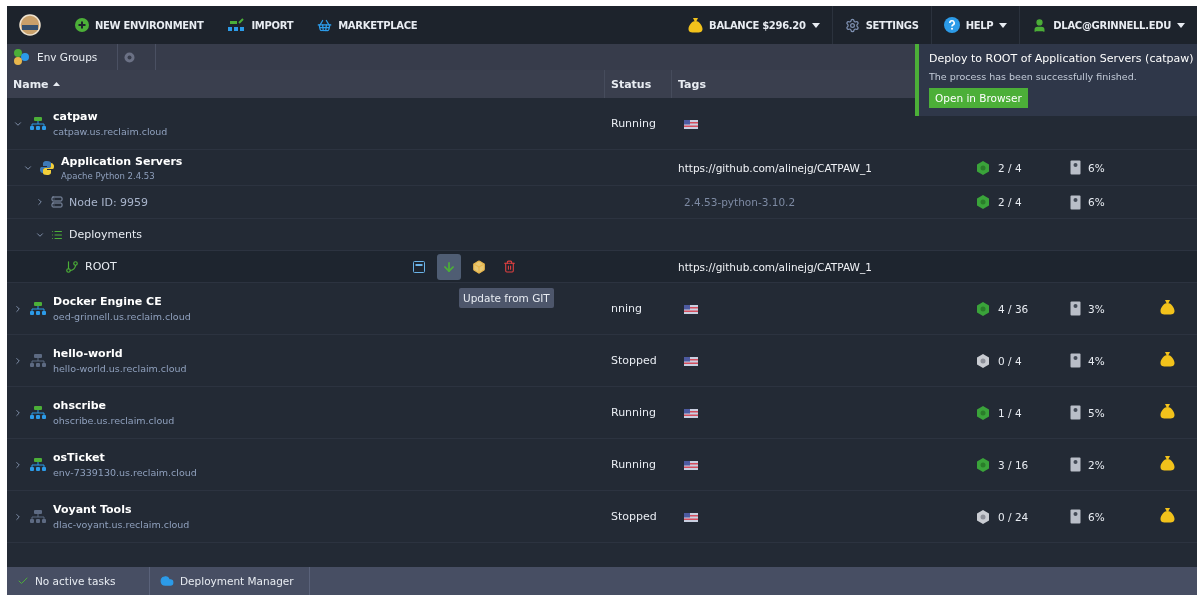  I want to click on deployment-manager-tab: Deployment Manager, so click(230, 581).